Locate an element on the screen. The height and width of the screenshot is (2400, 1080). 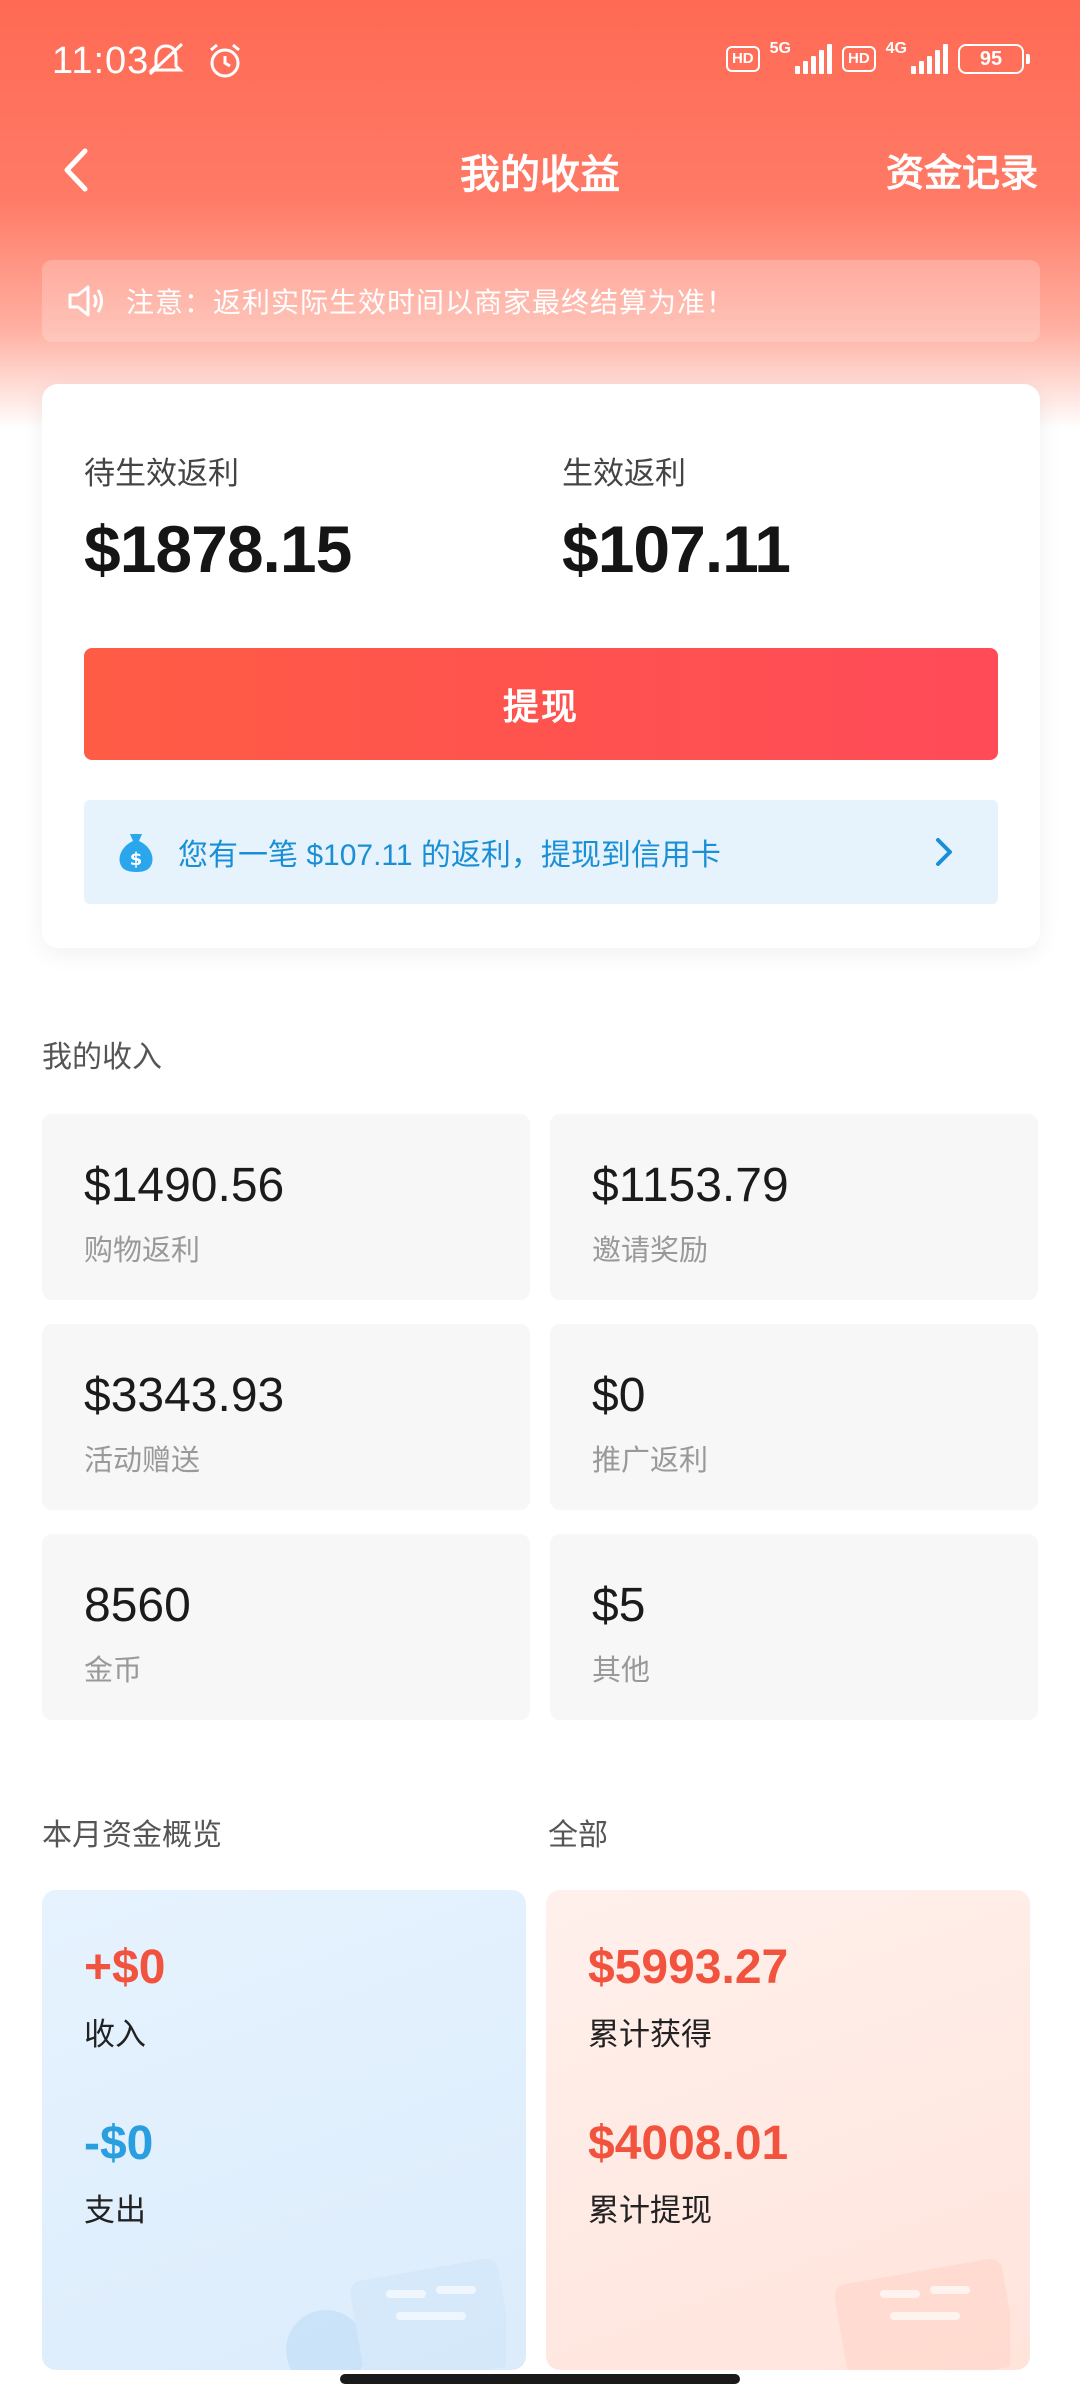
total-overview-card: $5993.27 累计获得 $4008.01 累计提现 is located at coordinates (788, 2130).